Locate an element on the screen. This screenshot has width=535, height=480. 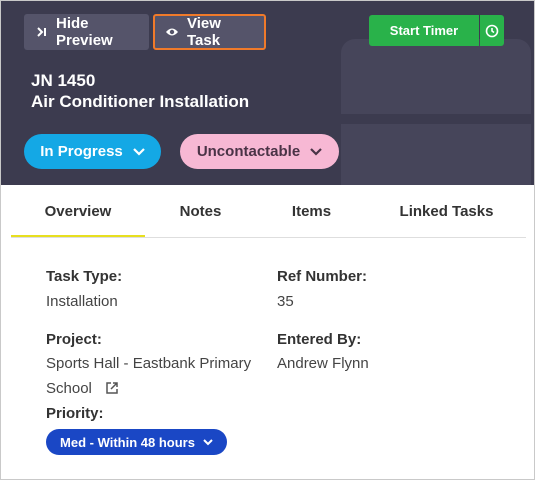
hide-preview-button: Hide Preview is located at coordinates (86, 32).